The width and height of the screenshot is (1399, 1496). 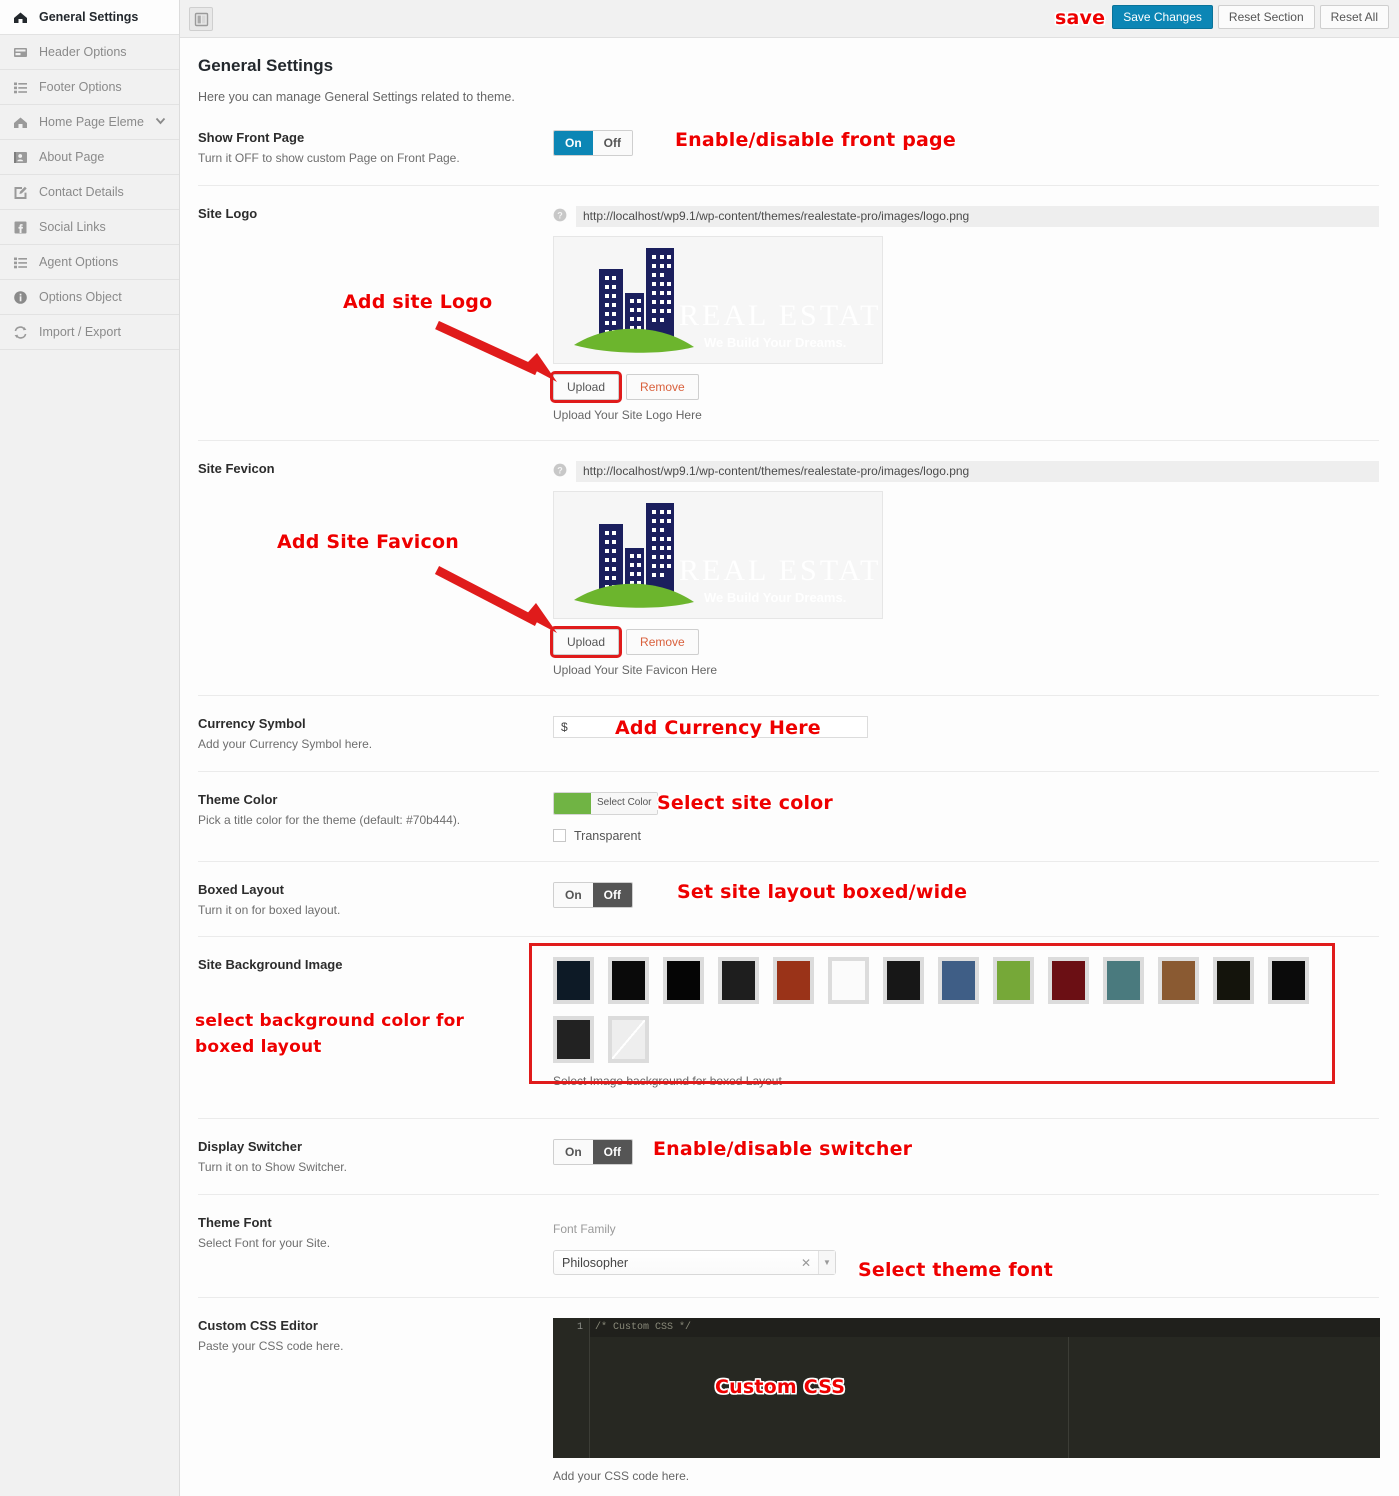 I want to click on background-swatch-black-dots, so click(x=1288, y=981).